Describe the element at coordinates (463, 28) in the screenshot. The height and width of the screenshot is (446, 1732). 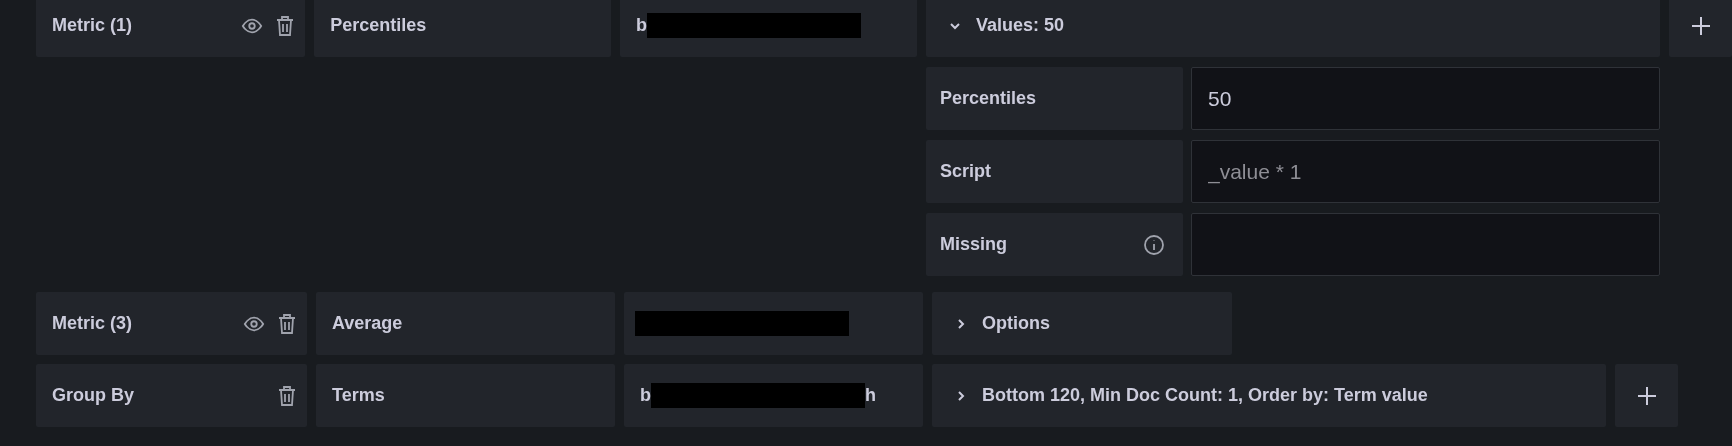
I see `type-select: Percentiles` at that location.